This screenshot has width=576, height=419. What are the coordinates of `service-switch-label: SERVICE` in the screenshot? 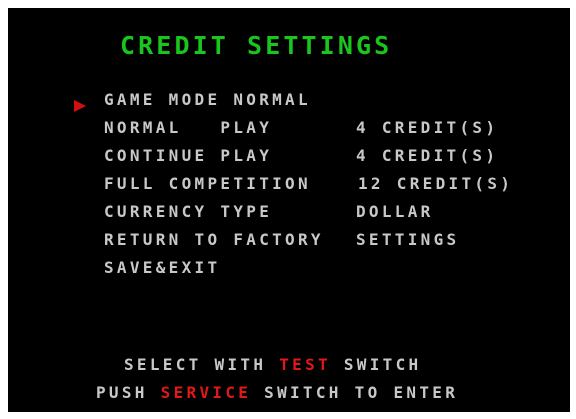 It's located at (206, 392).